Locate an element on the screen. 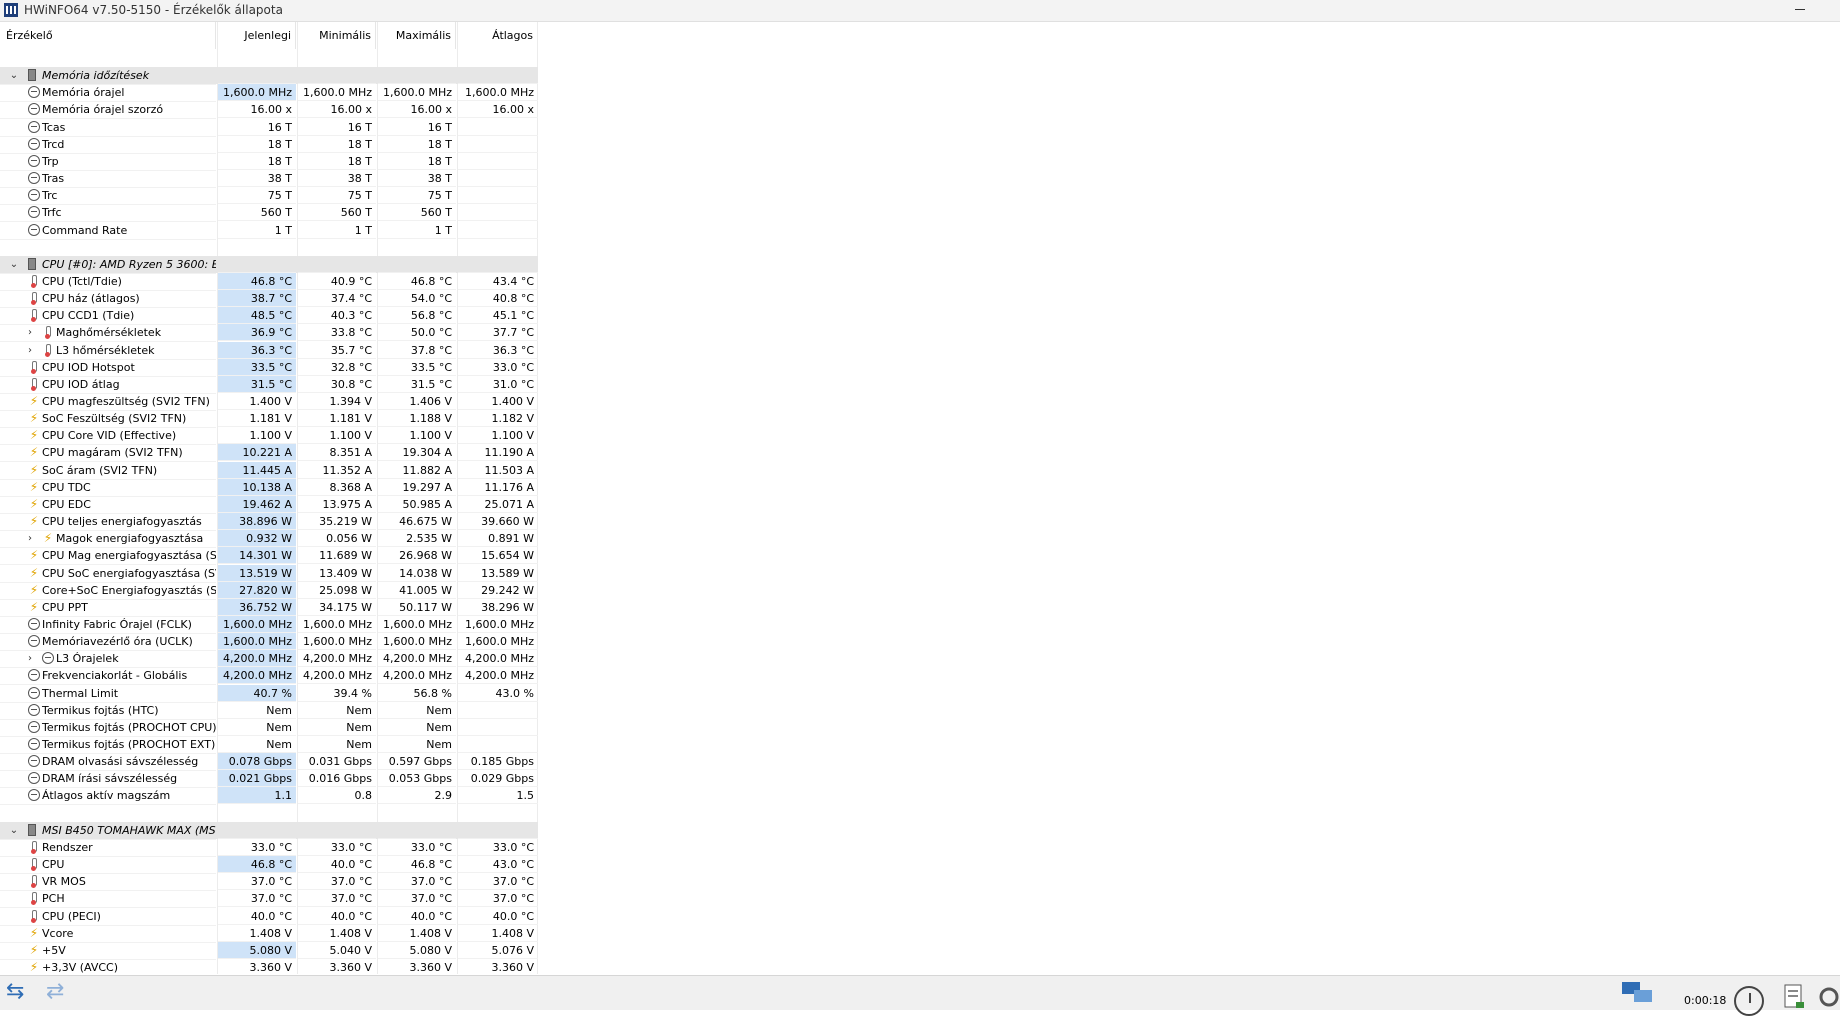 The height and width of the screenshot is (1016, 1840). sensor-row: ⚡ CPU PPT 36.752 W 34.175 W 50.117 W 38.296 W is located at coordinates (269, 607).